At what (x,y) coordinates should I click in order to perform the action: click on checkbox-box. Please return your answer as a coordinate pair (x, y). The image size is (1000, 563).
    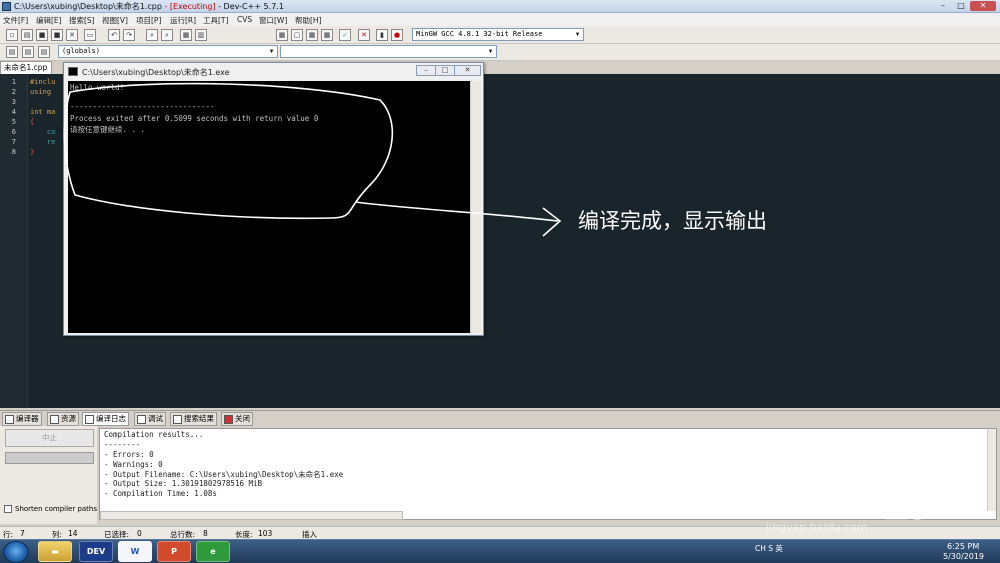
    Looking at the image, I should click on (8, 509).